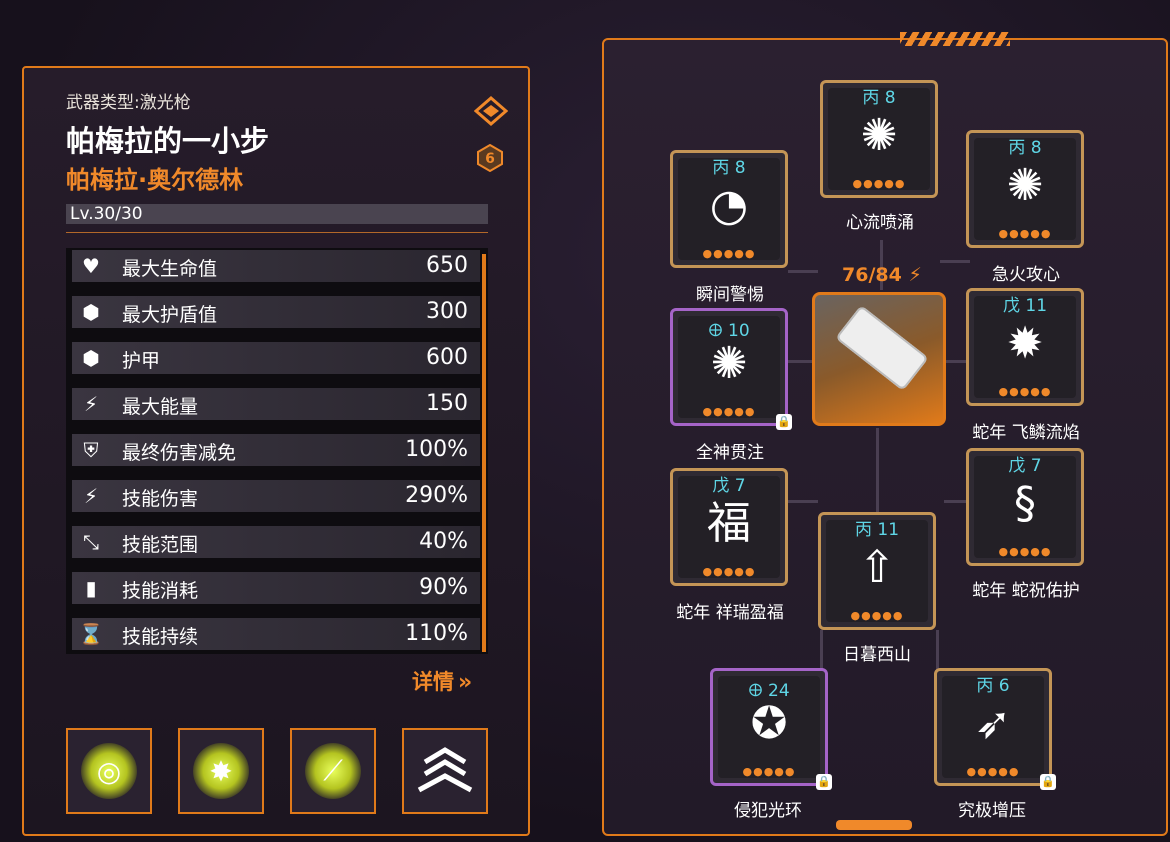 Image resolution: width=1170 pixels, height=842 pixels. I want to click on talent-node: 丙 6 ➶ ●●●●● 🔒, so click(995, 729).